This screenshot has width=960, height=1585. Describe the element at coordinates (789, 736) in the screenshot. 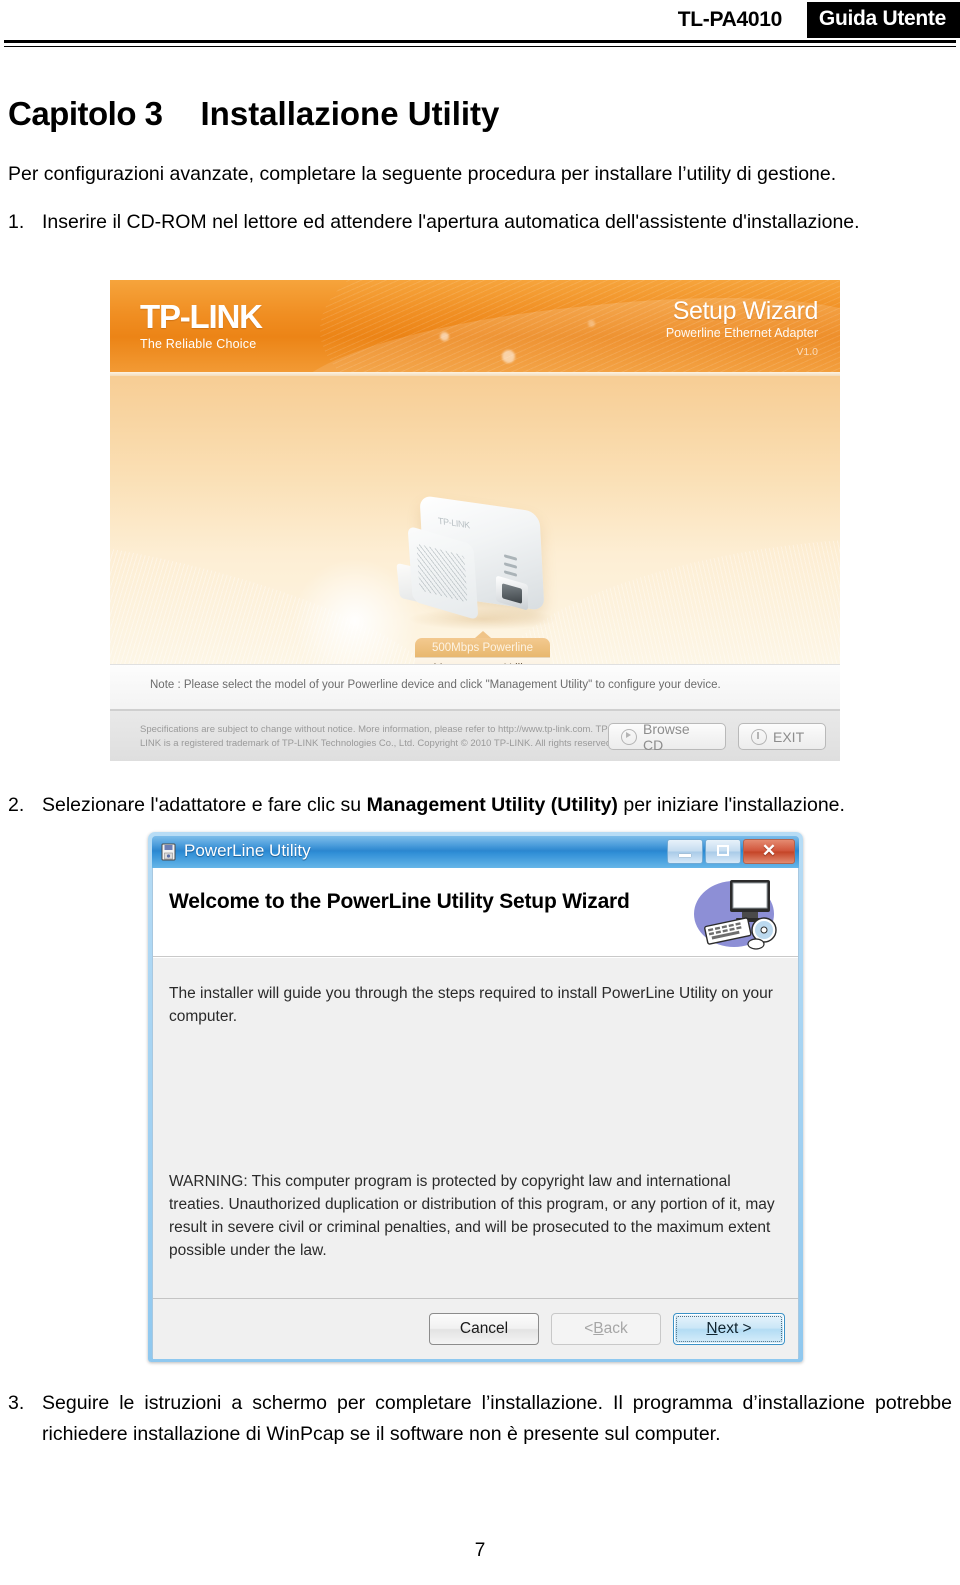

I see `exit-label: EXIT` at that location.